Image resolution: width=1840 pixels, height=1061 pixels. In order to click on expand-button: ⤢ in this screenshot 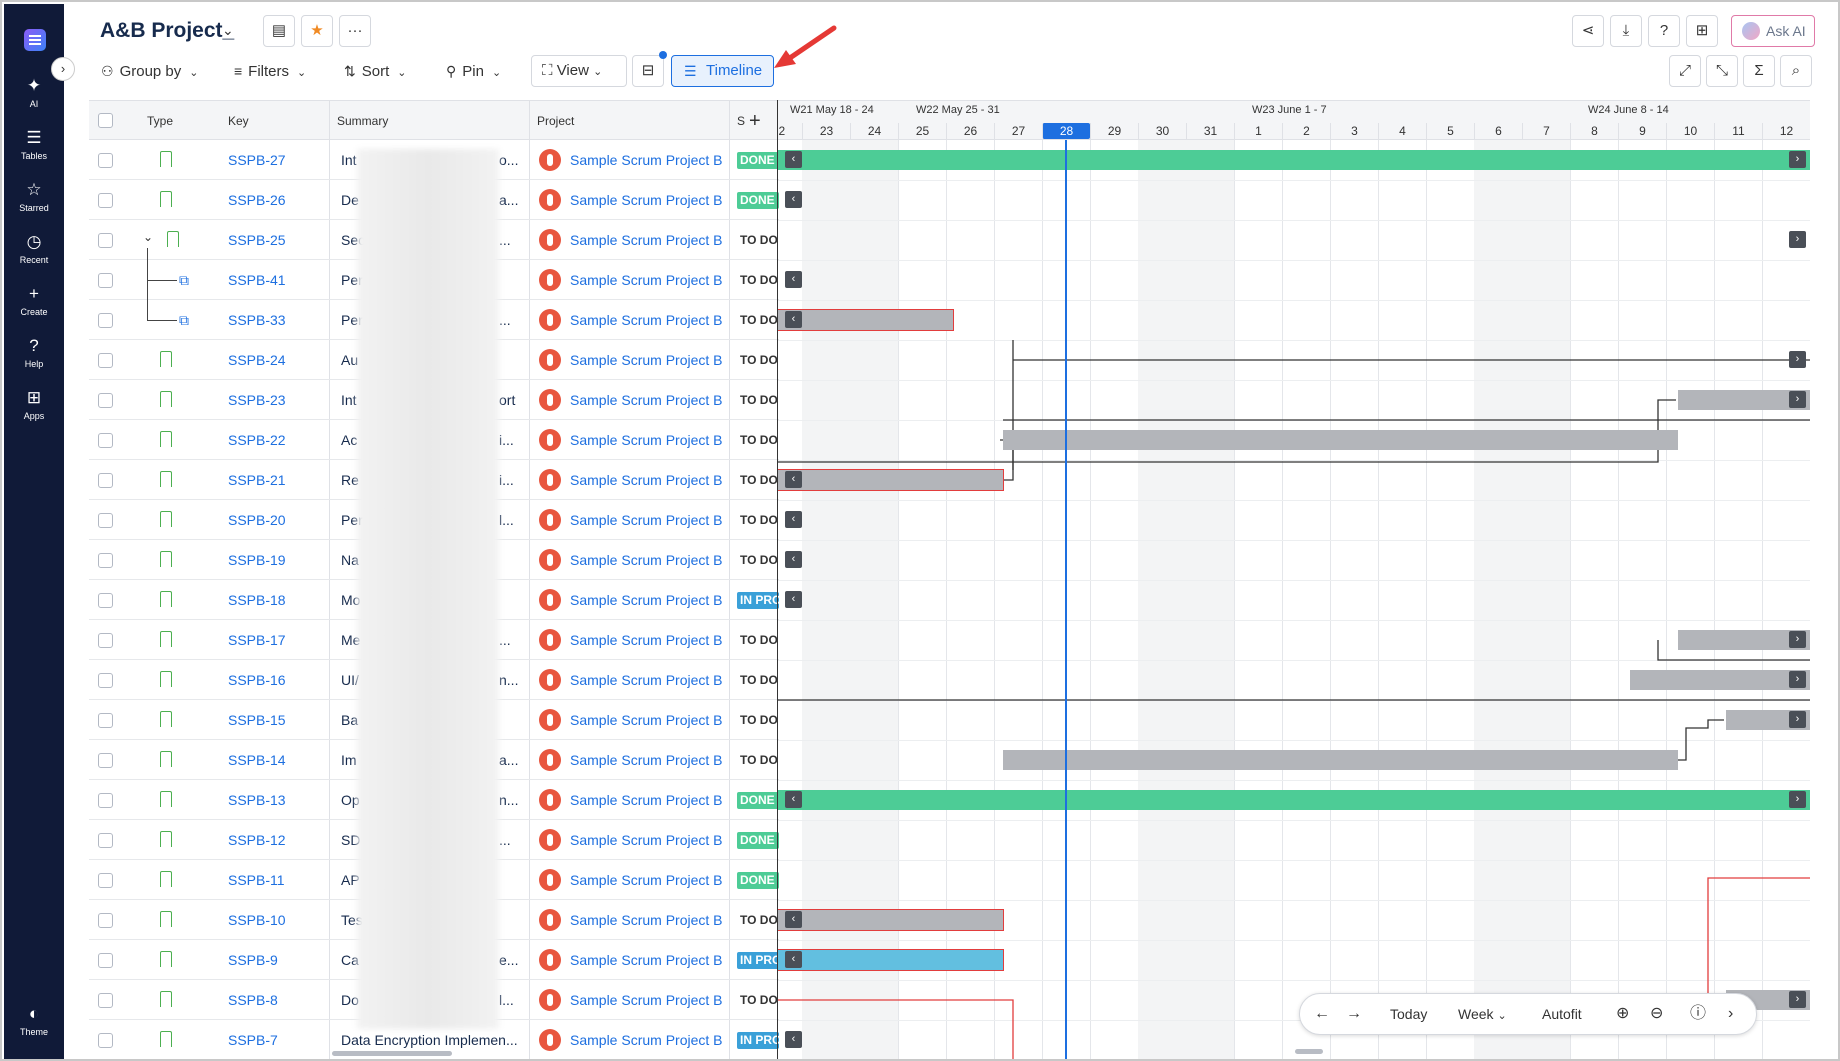, I will do `click(1685, 71)`.